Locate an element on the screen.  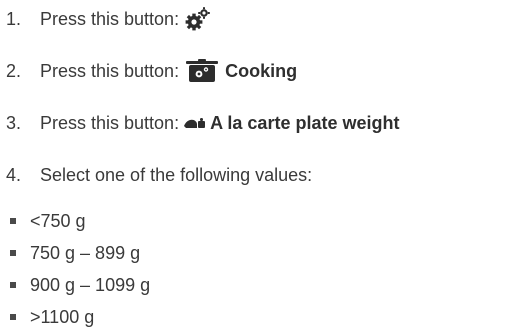
cooking-label: Cooking is located at coordinates (261, 70).